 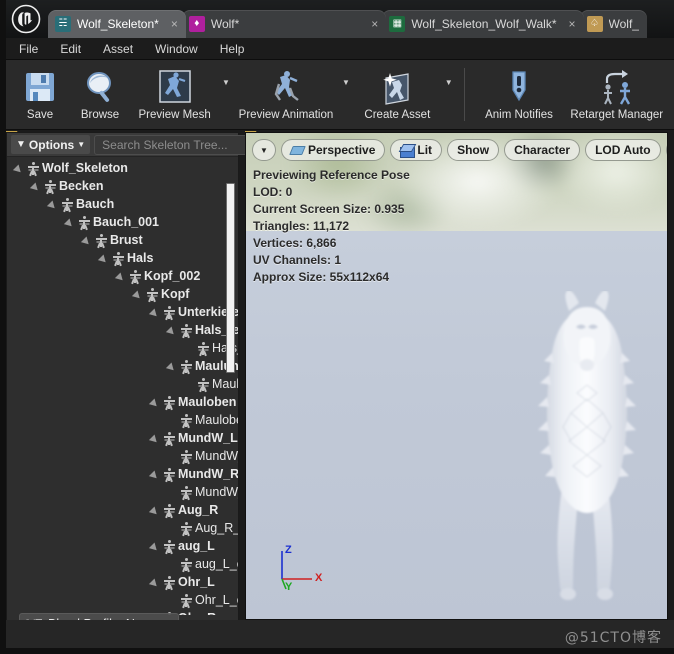 I want to click on viewport-button-label: Character, so click(x=542, y=150).